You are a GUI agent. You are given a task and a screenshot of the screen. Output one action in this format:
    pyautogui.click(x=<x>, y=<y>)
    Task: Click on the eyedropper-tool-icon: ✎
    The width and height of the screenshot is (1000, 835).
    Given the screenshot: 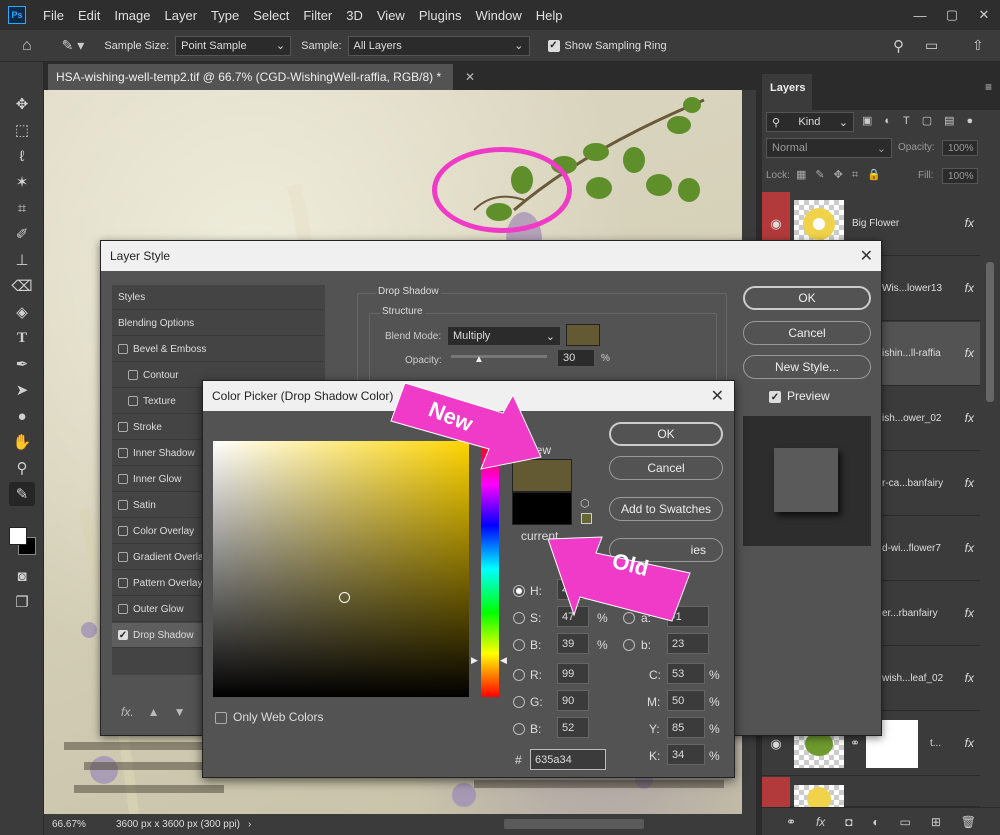 What is the action you would take?
    pyautogui.click(x=22, y=494)
    